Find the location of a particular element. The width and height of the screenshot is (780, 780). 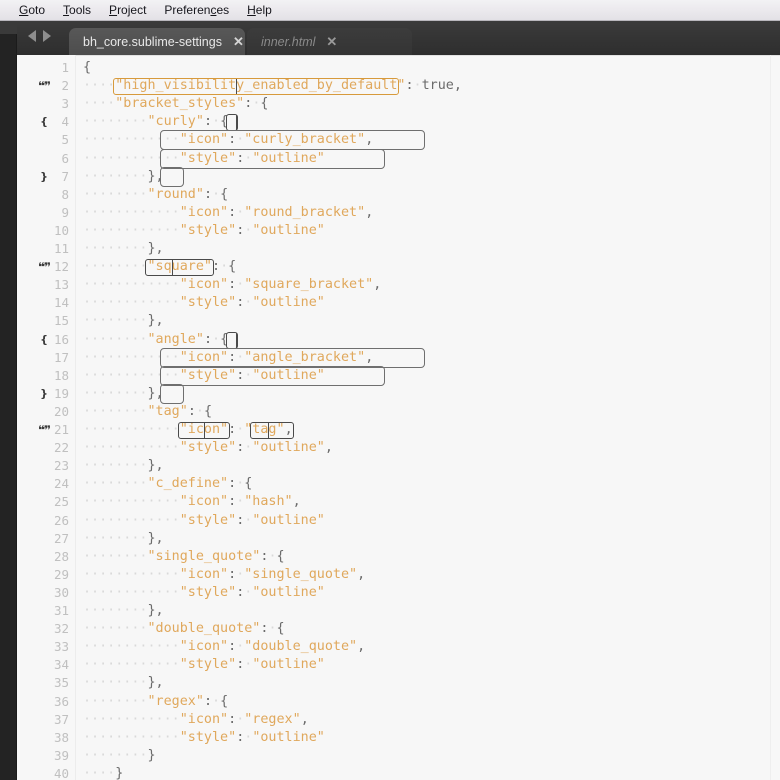

code-line: {16 ········"angle":·{ is located at coordinates (398, 340).